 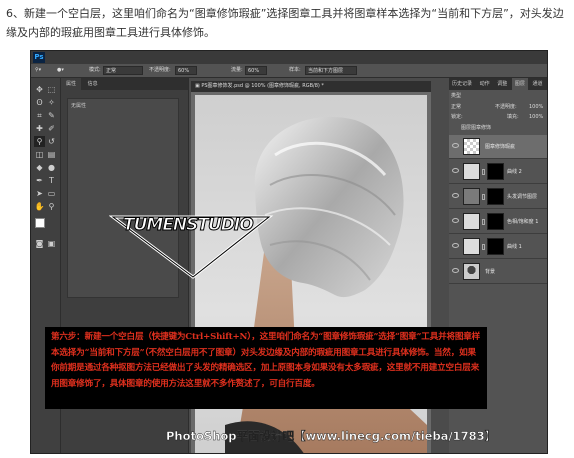 I want to click on crop-tool-icon: ⌗, so click(x=39, y=115).